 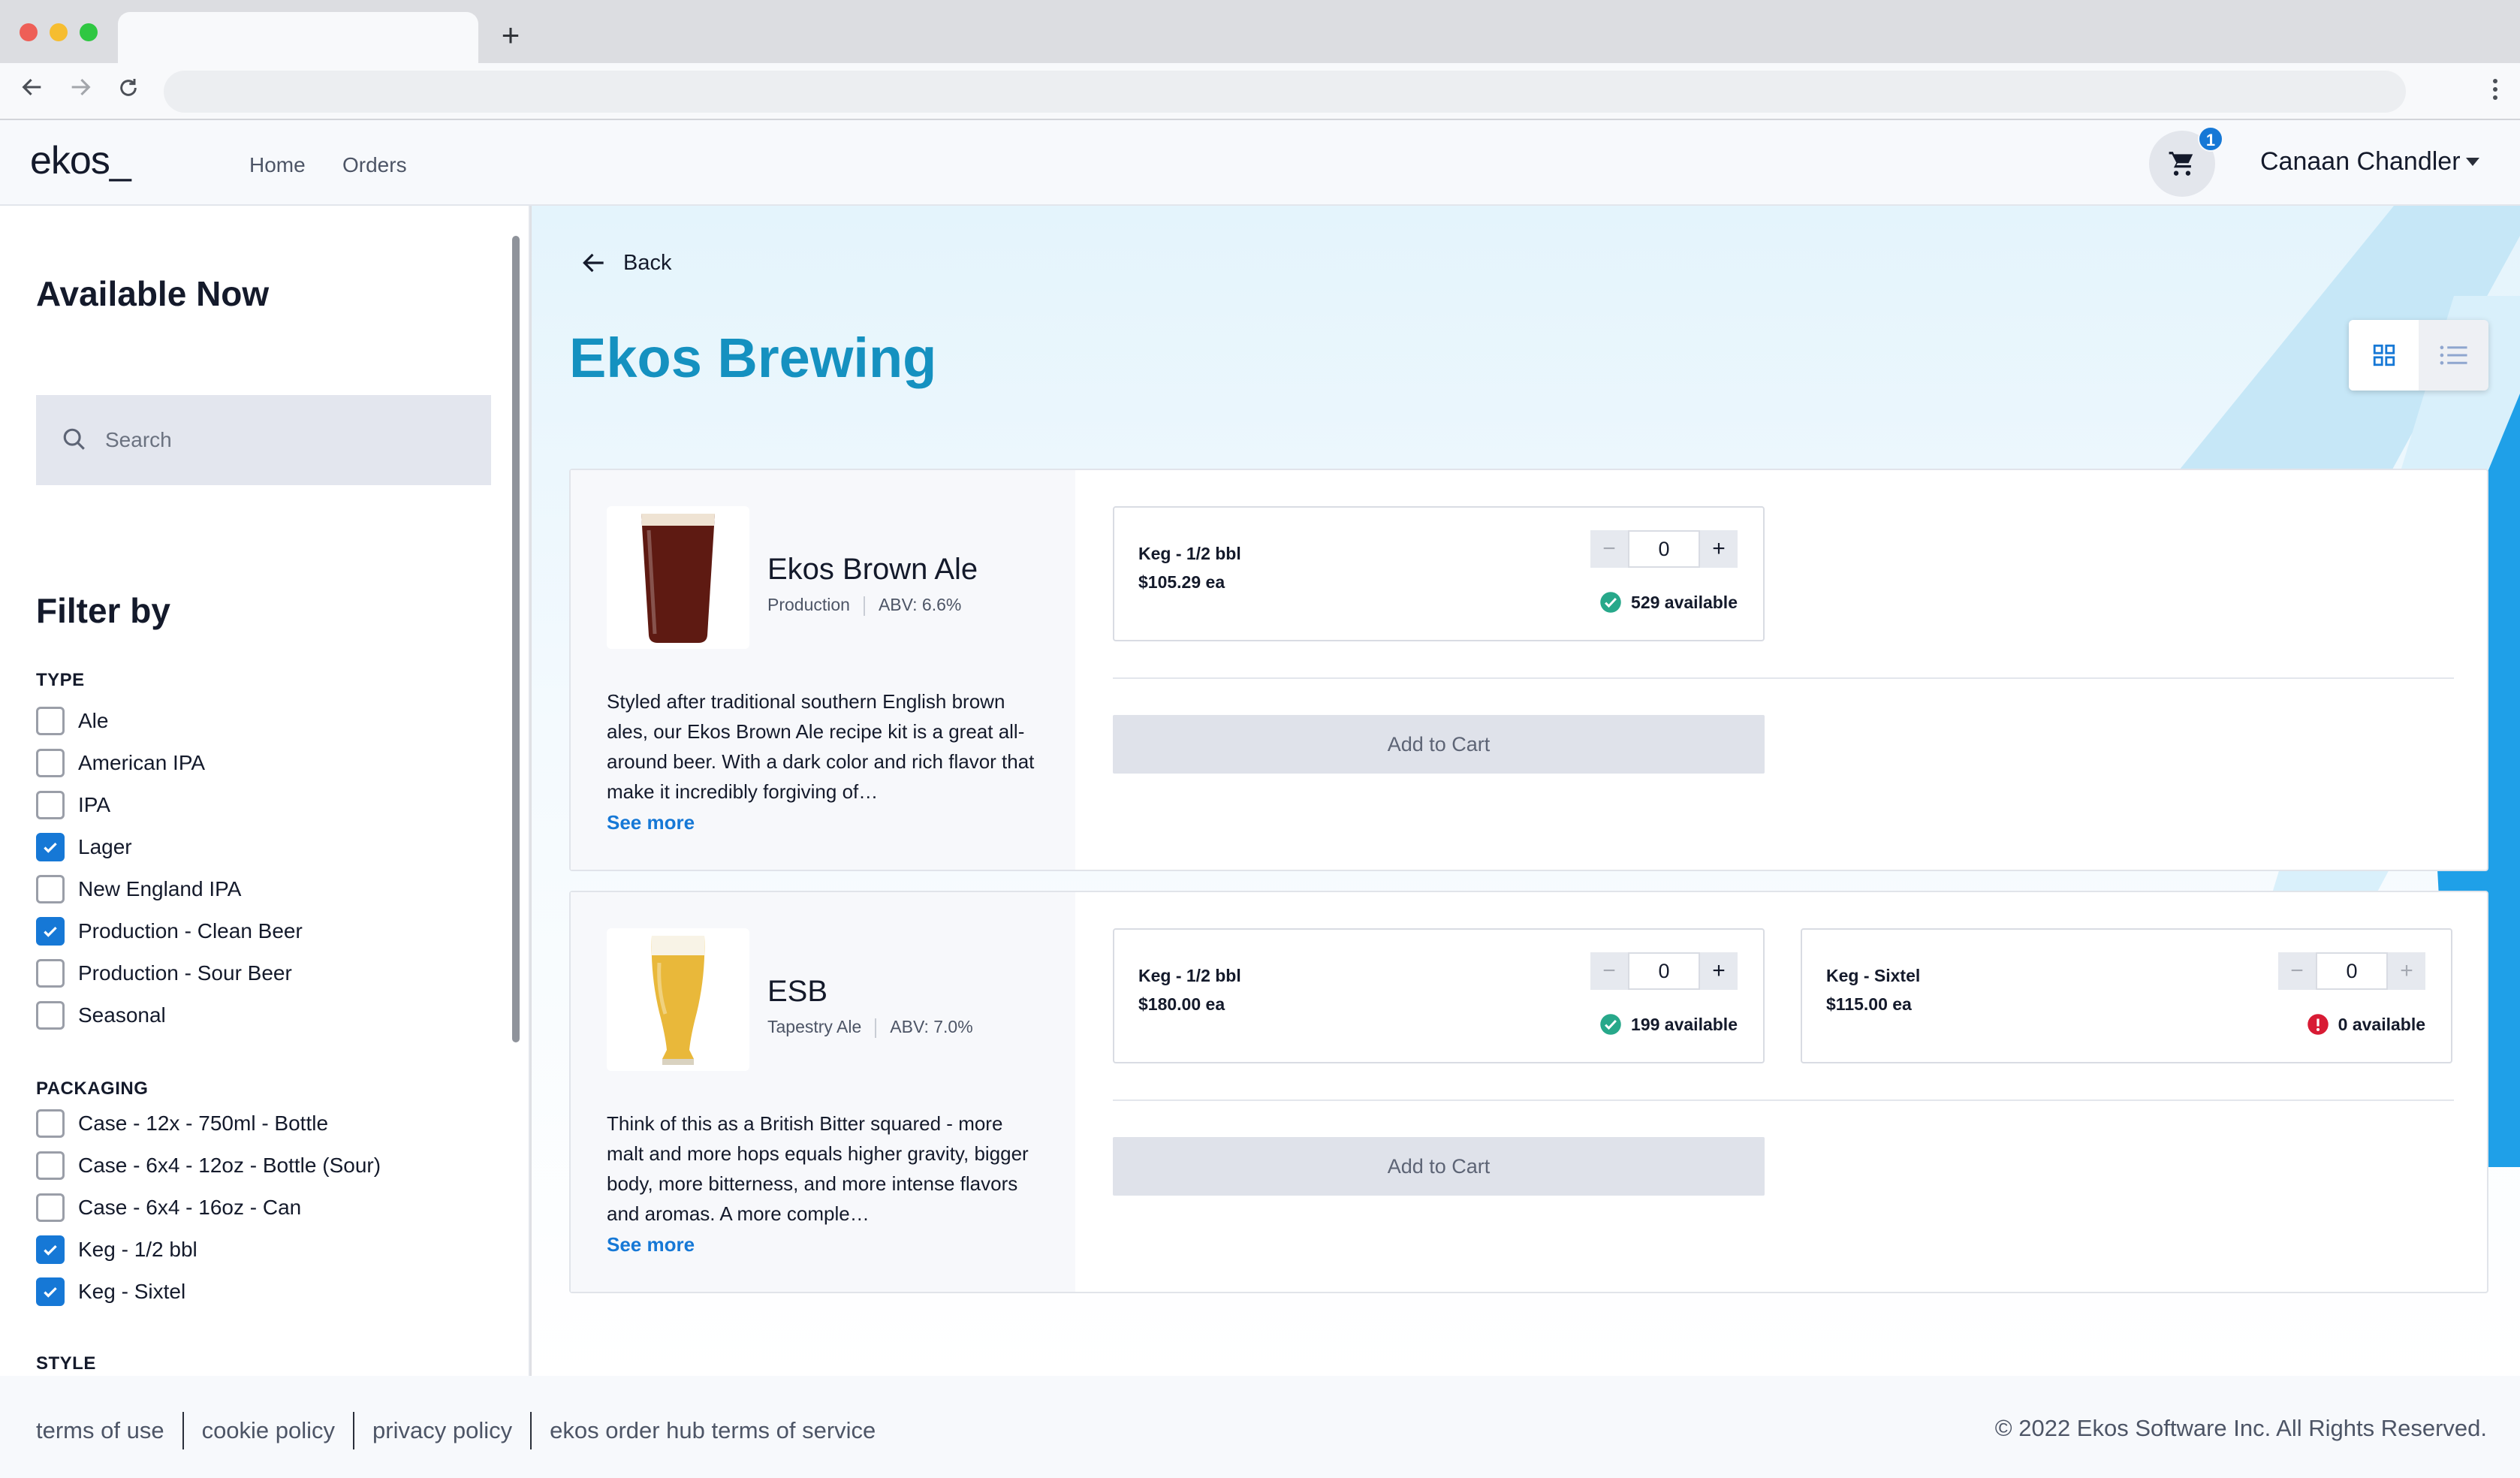 What do you see at coordinates (80, 160) in the screenshot?
I see `ekos-logo: ekos_` at bounding box center [80, 160].